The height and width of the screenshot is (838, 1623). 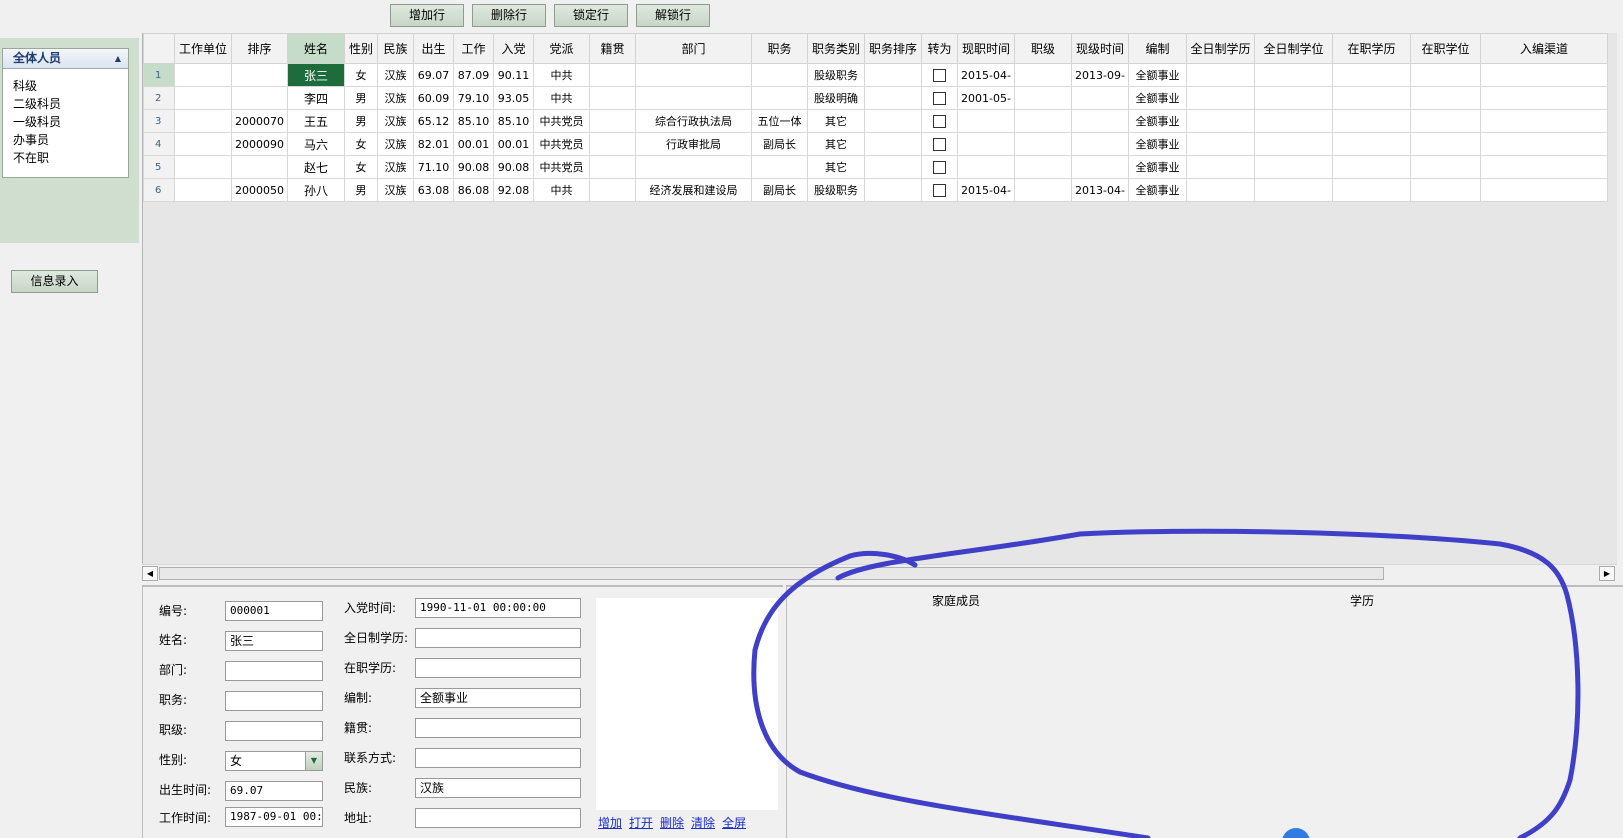 What do you see at coordinates (159, 98) in the screenshot?
I see `row-number: 2` at bounding box center [159, 98].